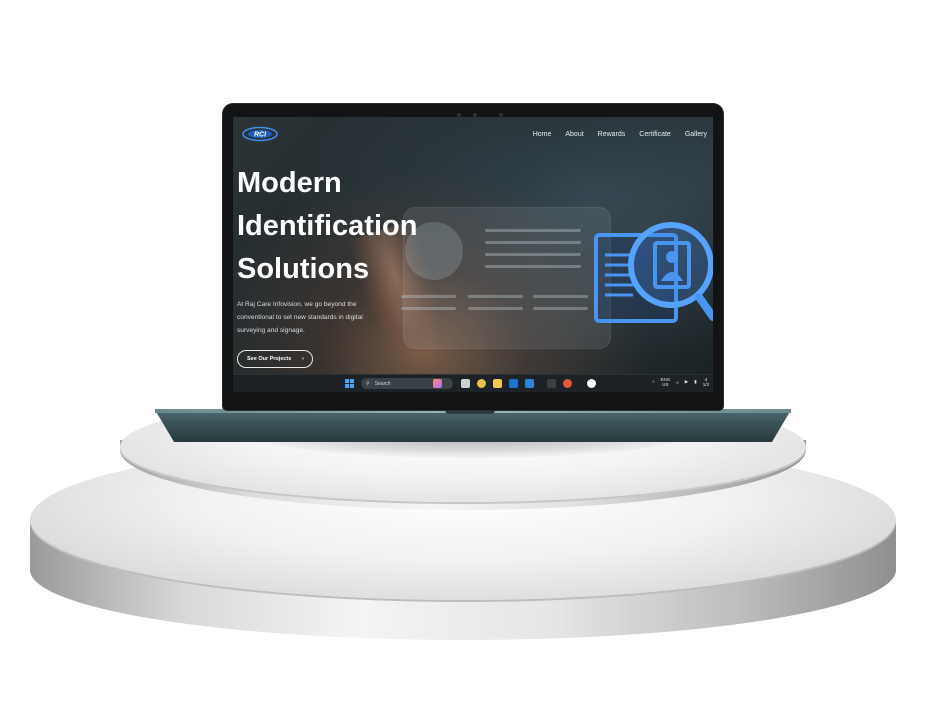  I want to click on task-view-icon, so click(465, 383).